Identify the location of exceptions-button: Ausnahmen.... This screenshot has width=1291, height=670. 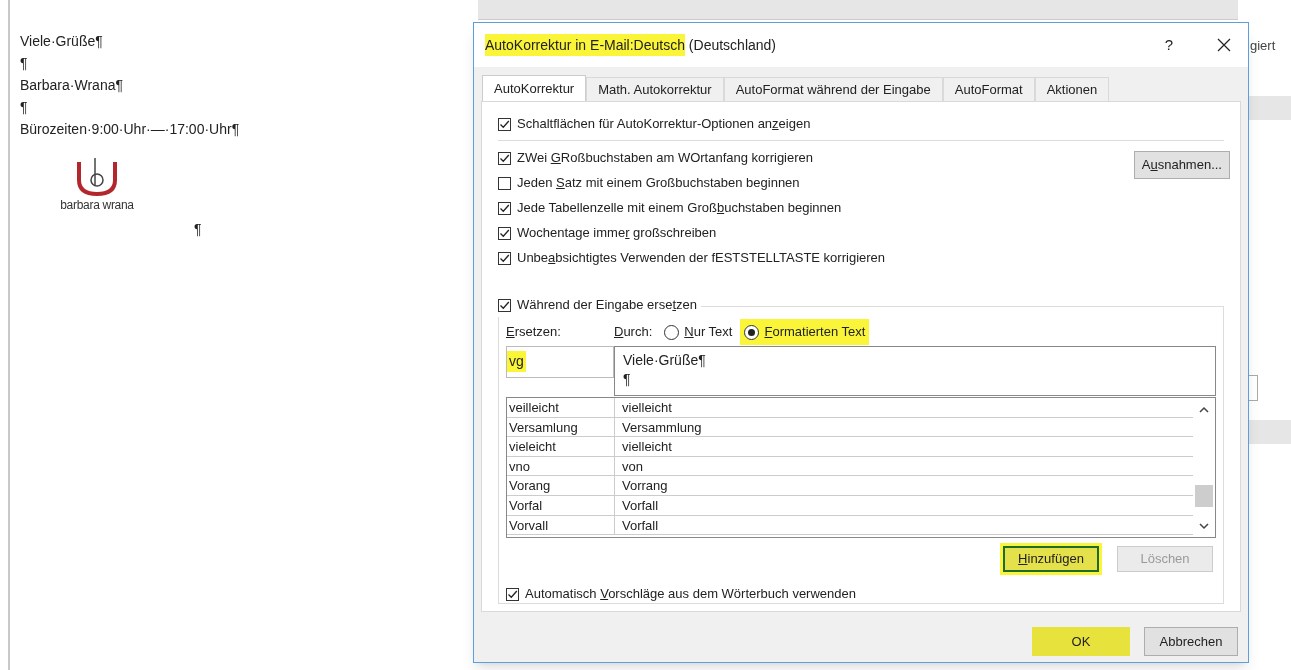
(1181, 165).